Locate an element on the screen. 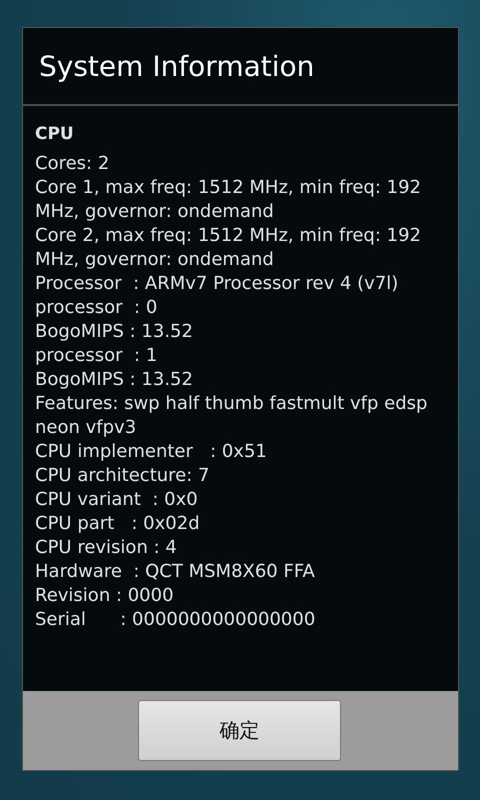 Image resolution: width=480 pixels, height=800 pixels. info-line: Core 1, max freq: 1512 MHz, min freq: 192 MHz, governor: ondemand is located at coordinates (228, 200).